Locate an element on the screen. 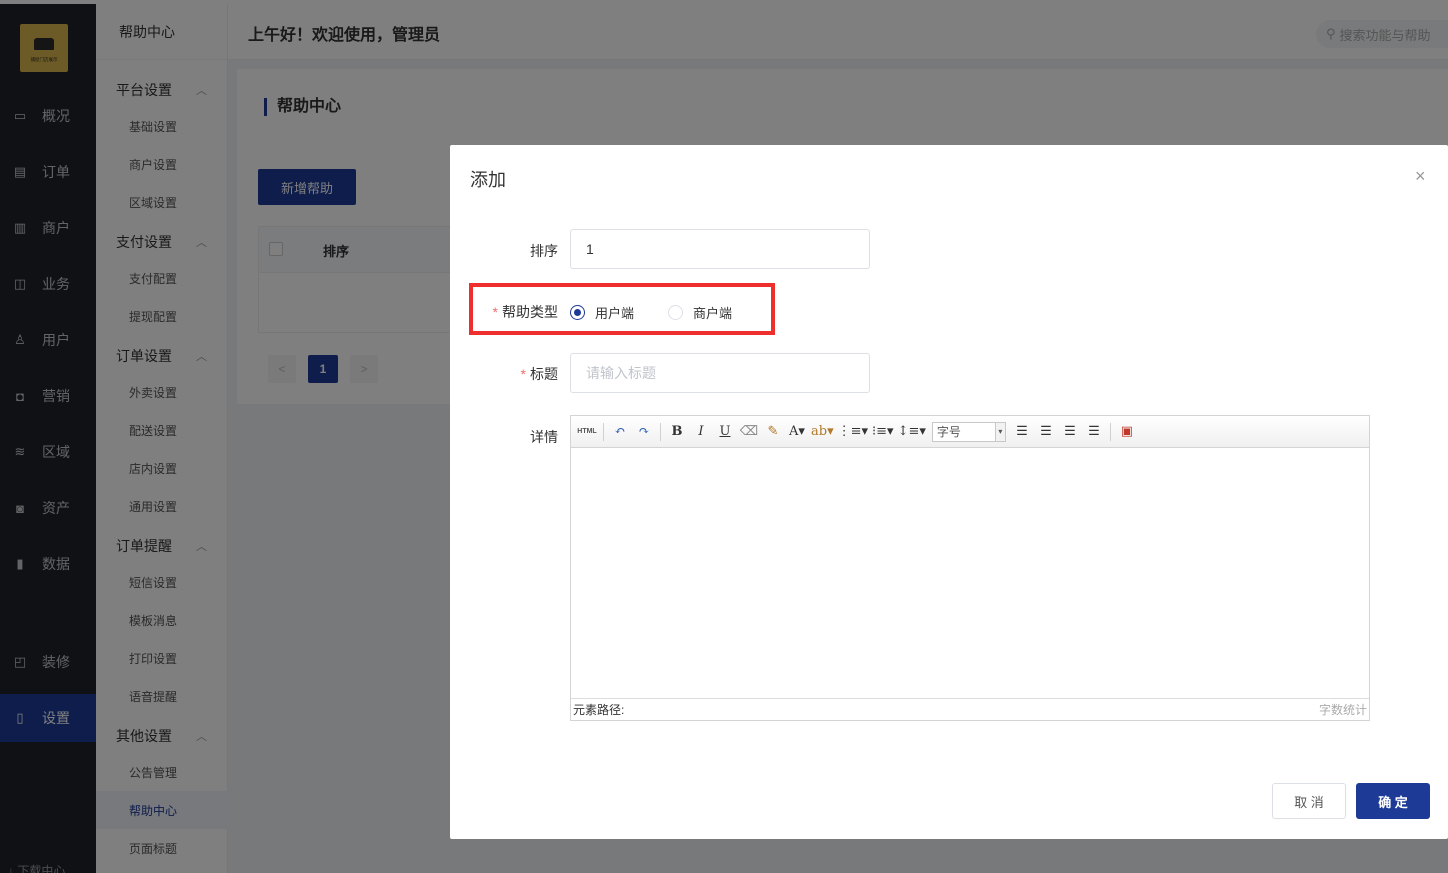 The image size is (1448, 873). align-center-icon: ☰ is located at coordinates (1070, 432).